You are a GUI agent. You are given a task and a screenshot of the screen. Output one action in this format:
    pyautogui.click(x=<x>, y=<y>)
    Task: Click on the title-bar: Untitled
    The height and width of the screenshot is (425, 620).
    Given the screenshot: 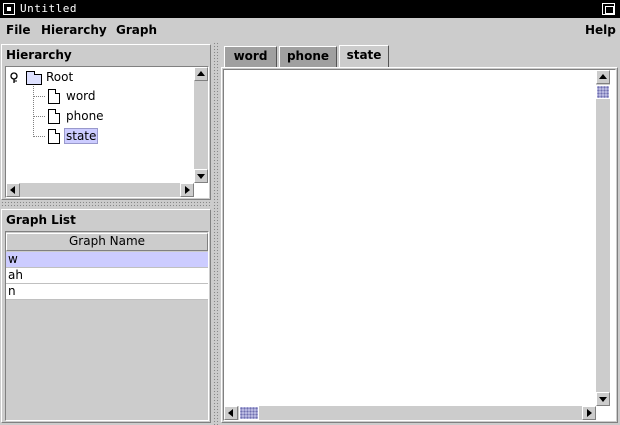 What is the action you would take?
    pyautogui.click(x=310, y=9)
    